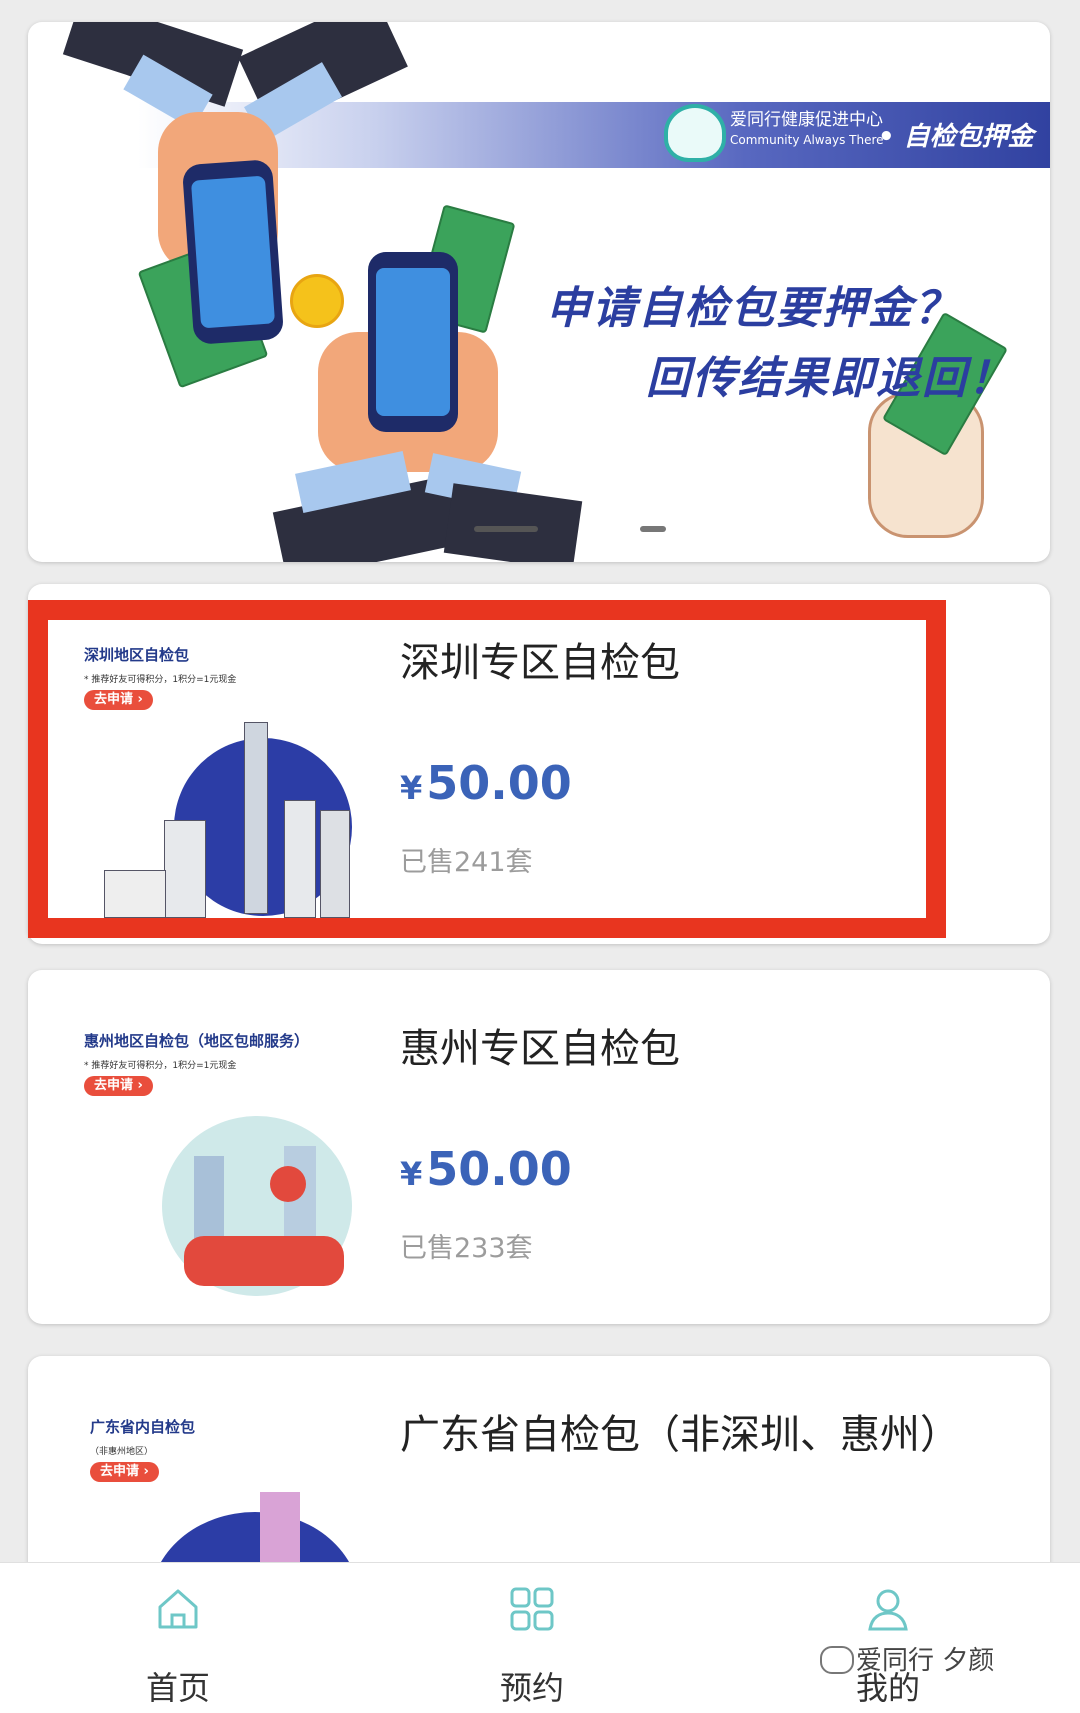 The height and width of the screenshot is (1713, 1080). What do you see at coordinates (466, 862) in the screenshot?
I see `sold-count: 已售241套` at bounding box center [466, 862].